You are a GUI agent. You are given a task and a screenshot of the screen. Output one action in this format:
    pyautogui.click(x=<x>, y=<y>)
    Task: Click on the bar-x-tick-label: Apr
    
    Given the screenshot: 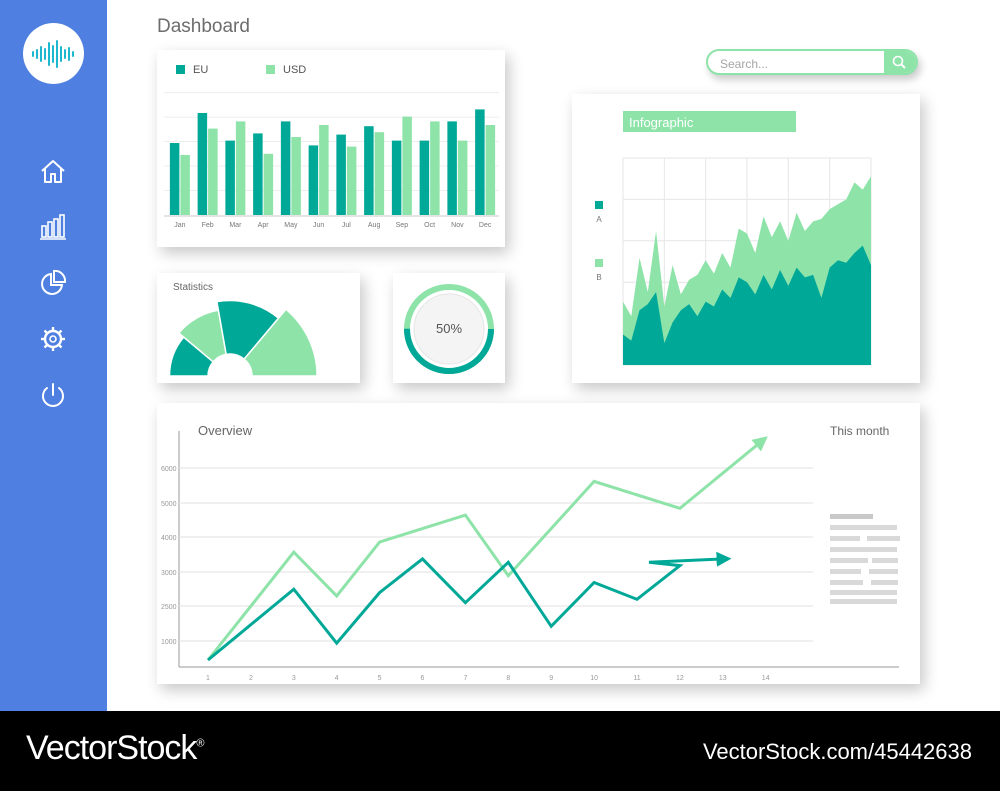 What is the action you would take?
    pyautogui.click(x=264, y=225)
    